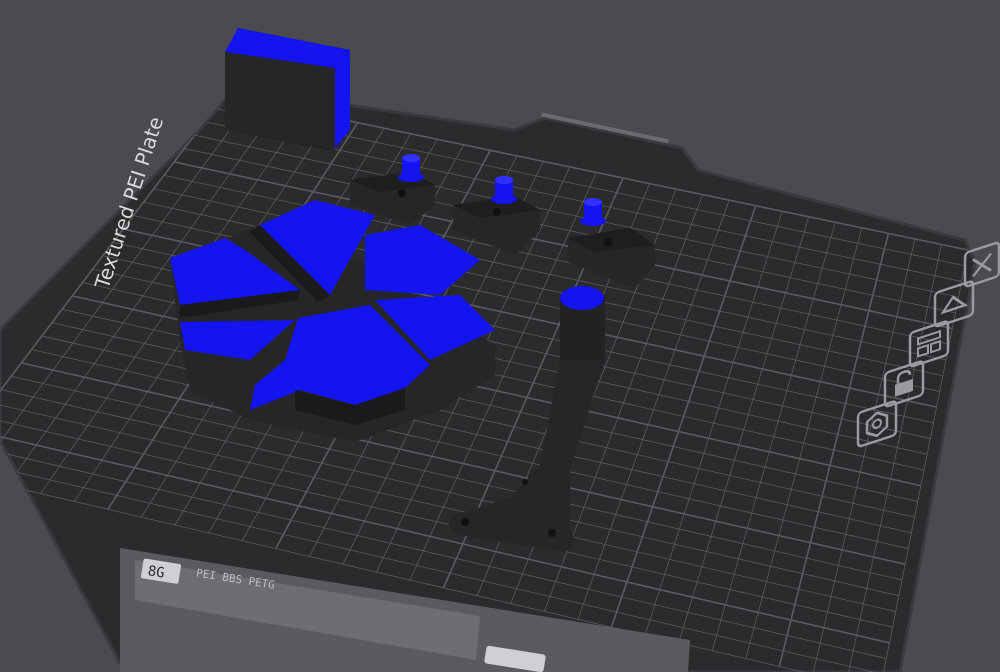  Describe the element at coordinates (287, 89) in the screenshot. I see `model-box` at that location.